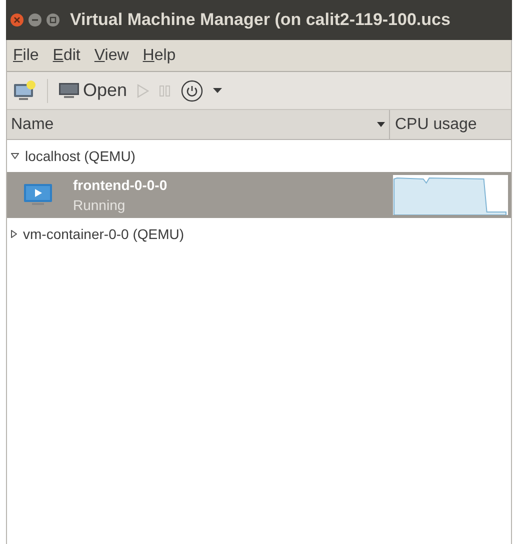 The image size is (514, 544). Describe the element at coordinates (25, 91) in the screenshot. I see `new-vm-icon` at that location.